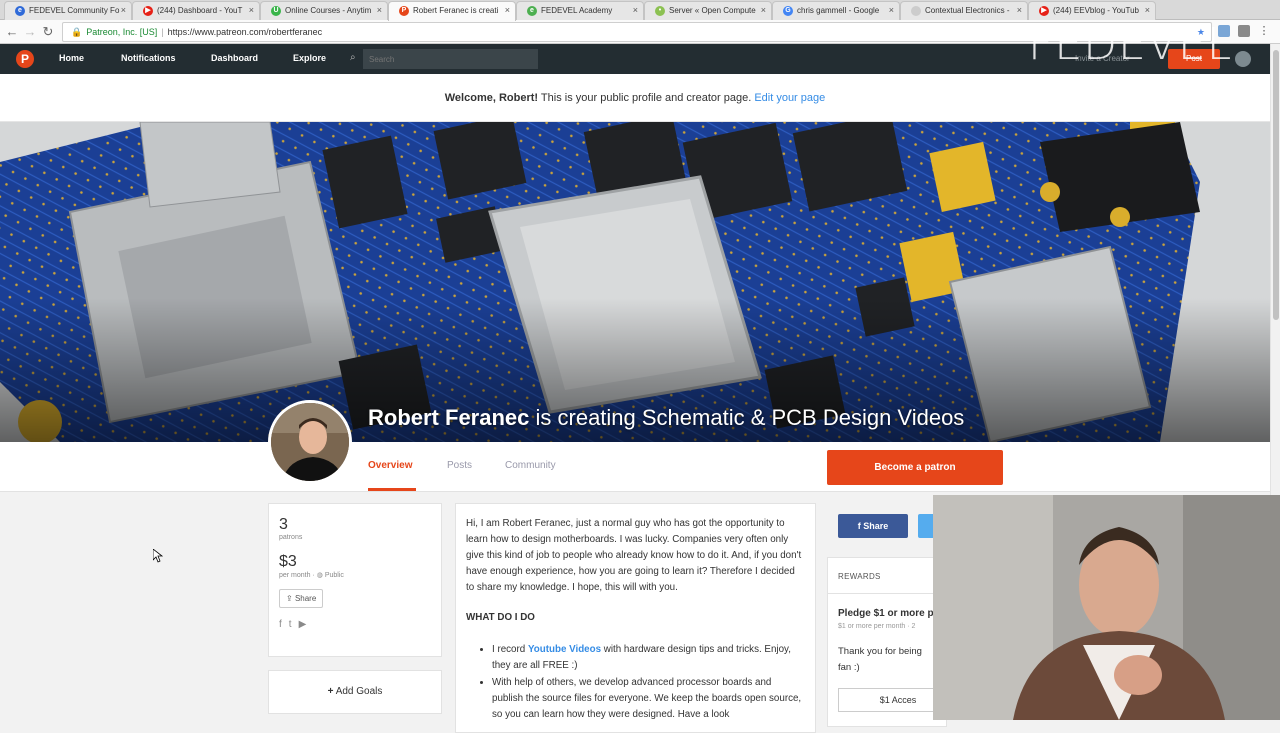 The width and height of the screenshot is (1280, 733). What do you see at coordinates (530, 465) in the screenshot?
I see `tab-community: Community` at bounding box center [530, 465].